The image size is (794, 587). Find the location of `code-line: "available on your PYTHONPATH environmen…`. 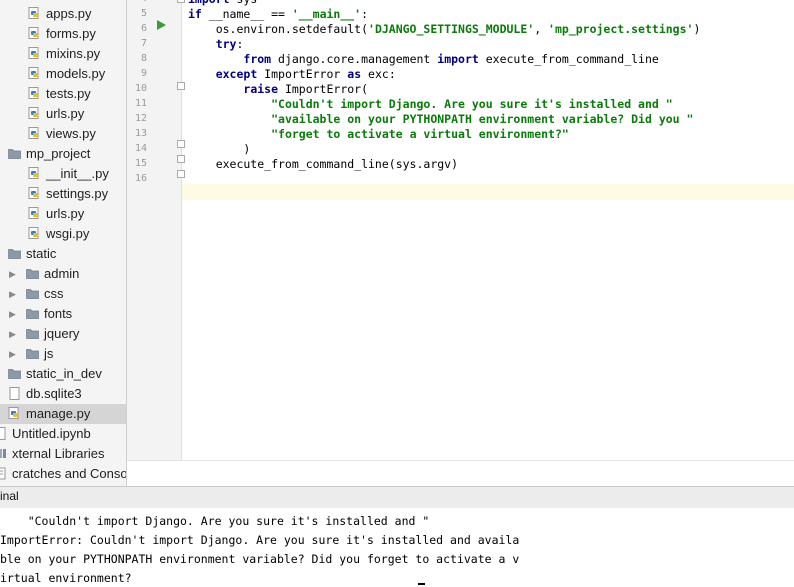

code-line: "available on your PYTHONPATH environmen… is located at coordinates (440, 119).